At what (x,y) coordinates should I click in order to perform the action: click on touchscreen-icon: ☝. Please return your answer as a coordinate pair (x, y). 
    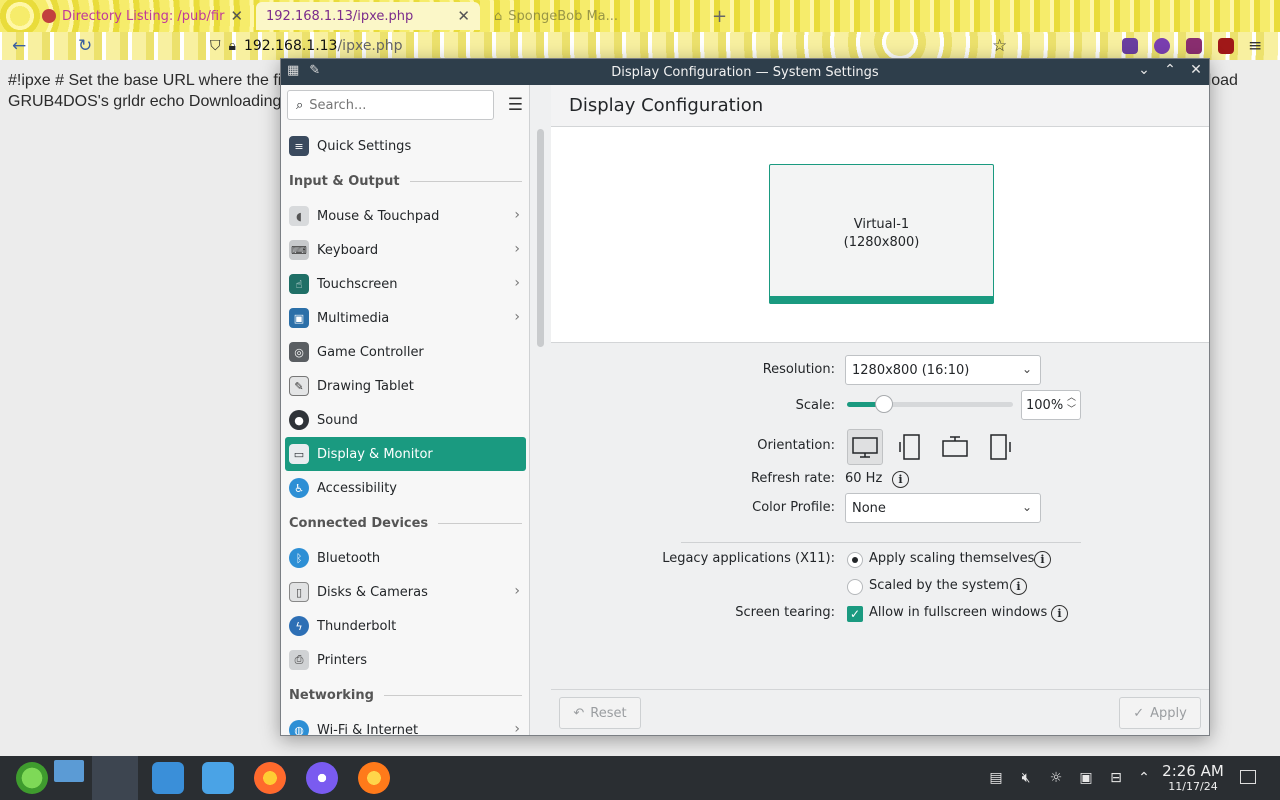
    Looking at the image, I should click on (299, 284).